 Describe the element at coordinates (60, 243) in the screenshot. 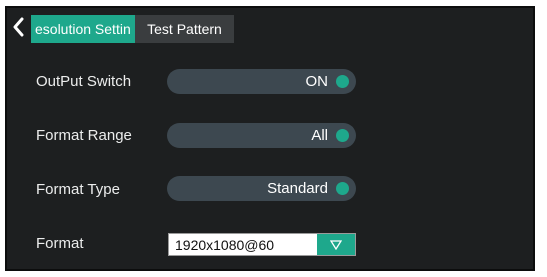

I see `format-label: Format` at that location.